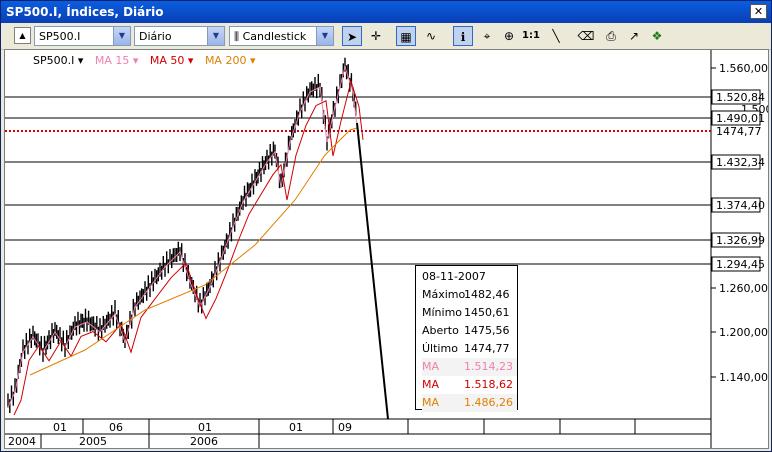  What do you see at coordinates (296, 427) in the screenshot?
I see `month-label-01-2007: 01` at bounding box center [296, 427].